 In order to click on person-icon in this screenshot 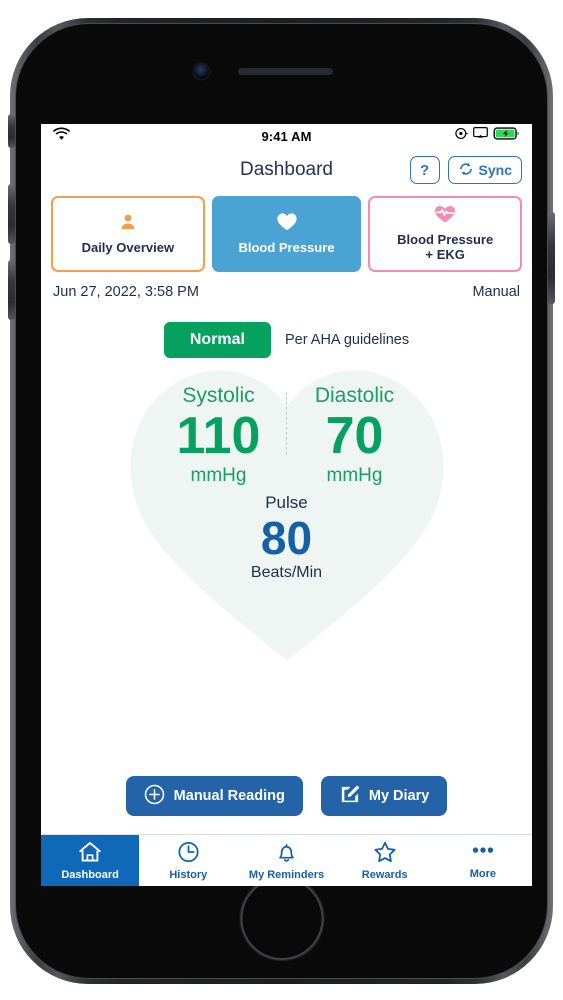, I will do `click(128, 224)`.